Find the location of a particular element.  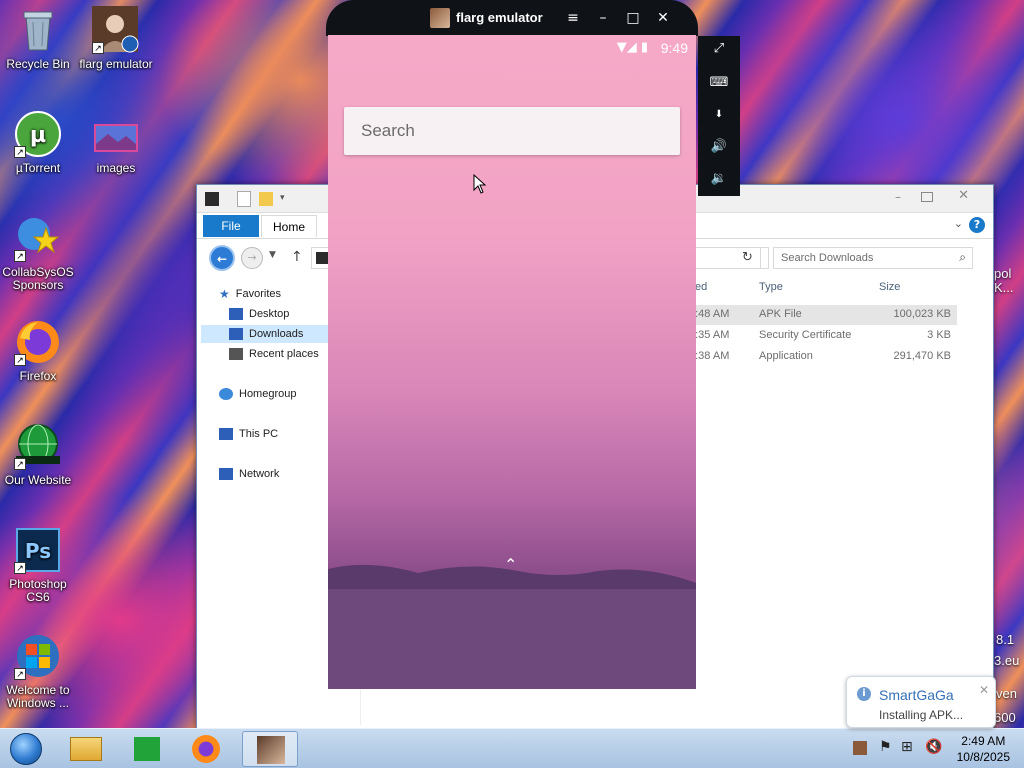

properties-quick-icon is located at coordinates (244, 199).